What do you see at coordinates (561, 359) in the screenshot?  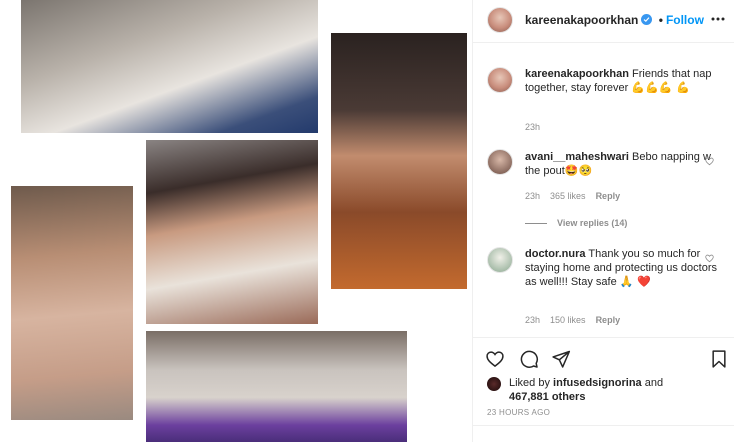 I see `share-icon` at bounding box center [561, 359].